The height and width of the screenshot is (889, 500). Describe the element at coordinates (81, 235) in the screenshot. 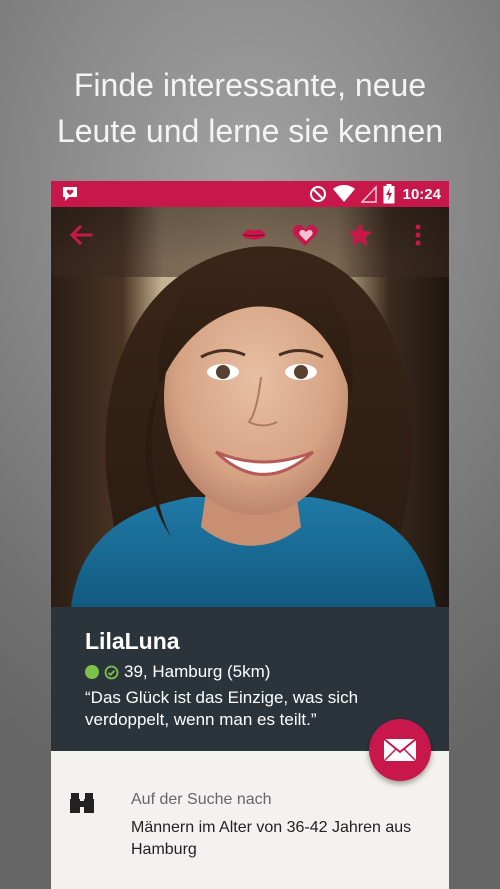

I see `back-arrow-icon` at that location.